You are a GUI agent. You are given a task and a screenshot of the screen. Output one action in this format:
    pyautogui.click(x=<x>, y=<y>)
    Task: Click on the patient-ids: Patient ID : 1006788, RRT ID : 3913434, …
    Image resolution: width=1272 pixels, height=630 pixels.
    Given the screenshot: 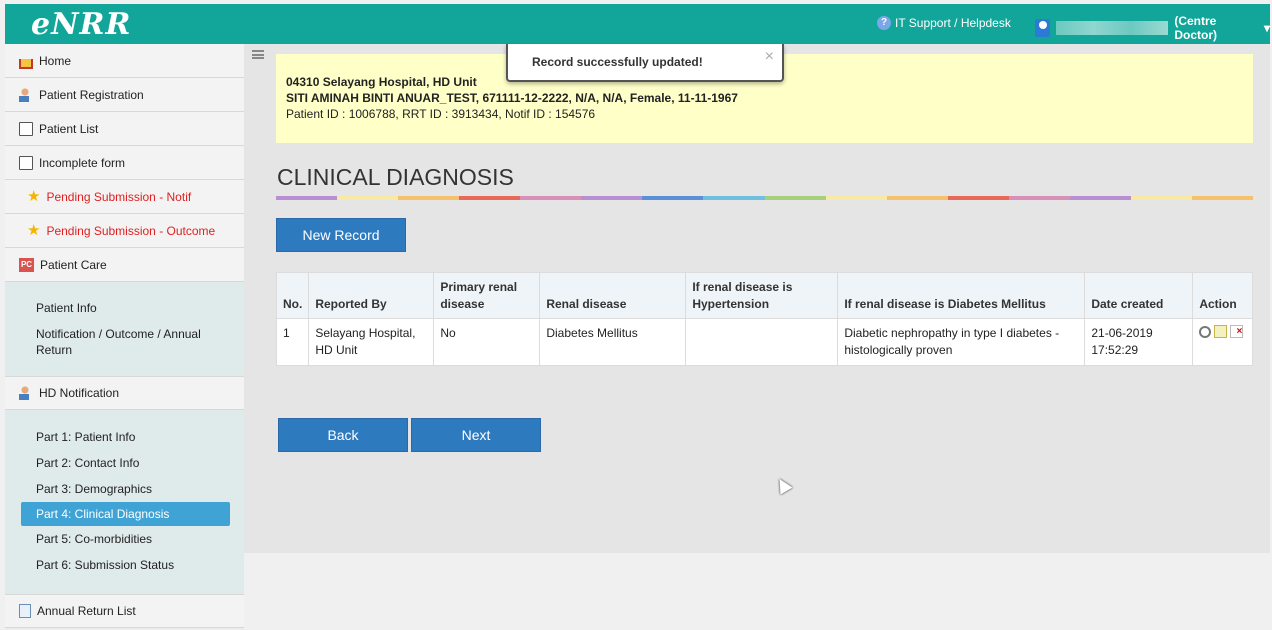 What is the action you would take?
    pyautogui.click(x=441, y=114)
    